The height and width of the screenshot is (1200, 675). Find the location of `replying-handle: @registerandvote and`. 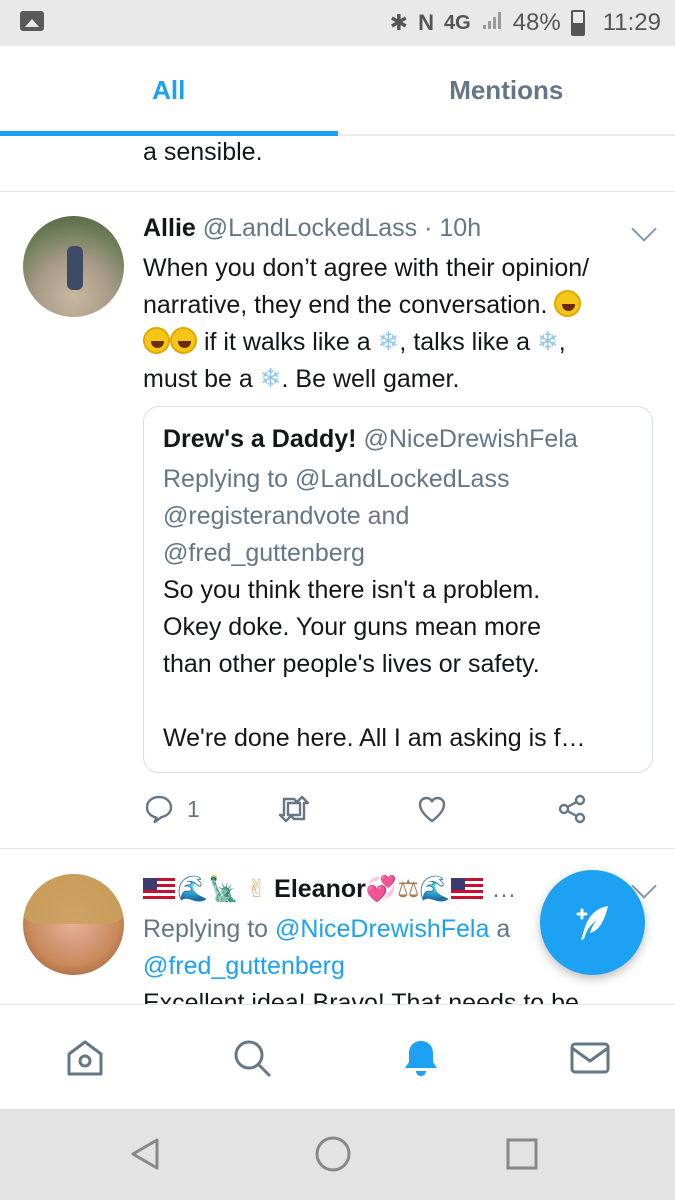

replying-handle: @registerandvote and is located at coordinates (286, 516).